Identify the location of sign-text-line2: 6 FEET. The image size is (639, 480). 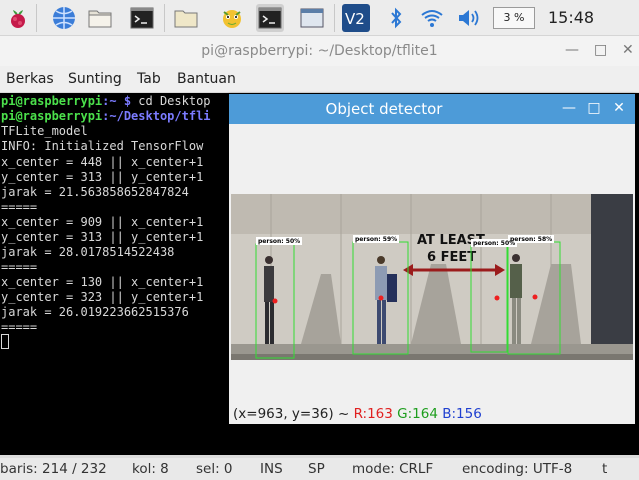
(451, 257).